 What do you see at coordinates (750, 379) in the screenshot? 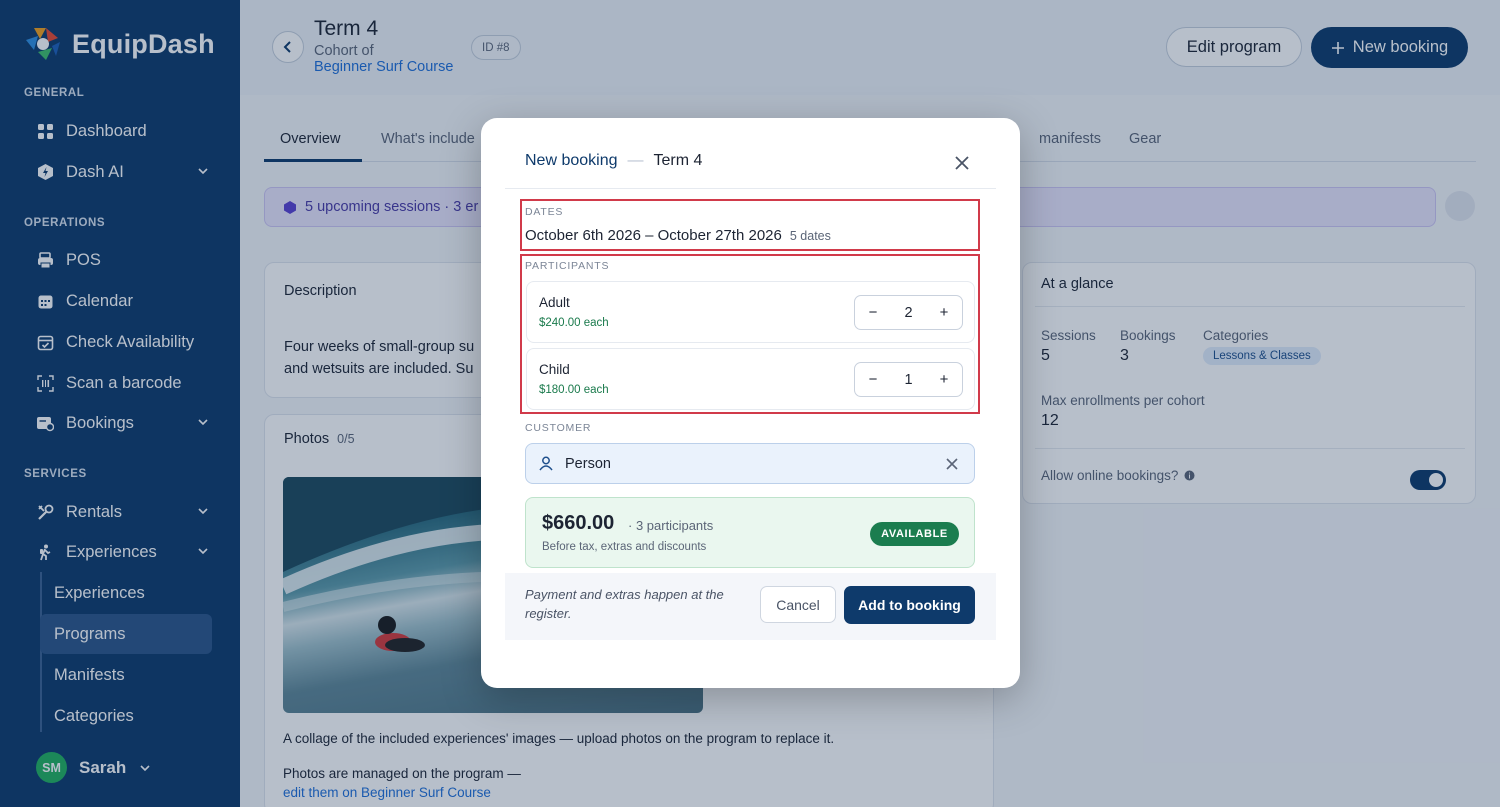
I see `participant-row-child: Child $180.00 each − 1 +` at bounding box center [750, 379].